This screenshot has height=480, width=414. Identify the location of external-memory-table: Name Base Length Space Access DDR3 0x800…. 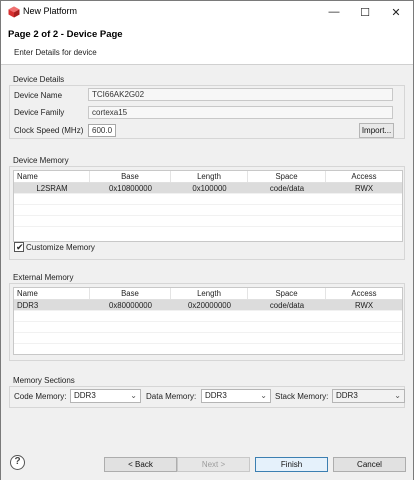
(208, 321).